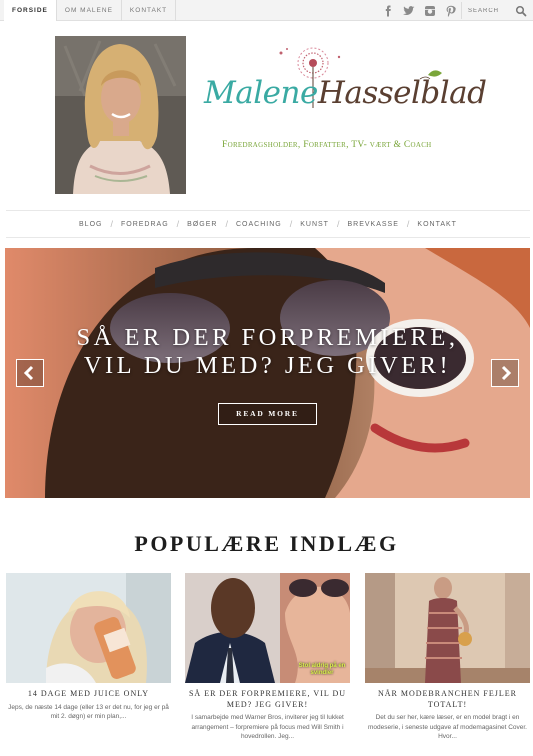  What do you see at coordinates (437, 224) in the screenshot?
I see `nav-item-kontakt: KONTAKT` at bounding box center [437, 224].